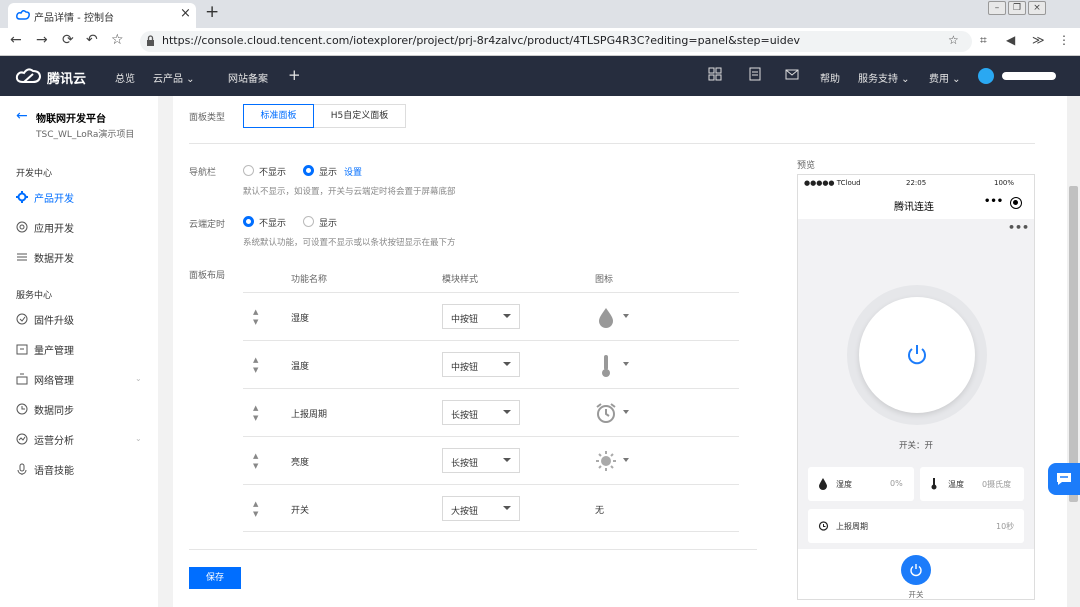 Image resolution: width=1080 pixels, height=607 pixels. Describe the element at coordinates (715, 74) in the screenshot. I see `grid-icon` at that location.